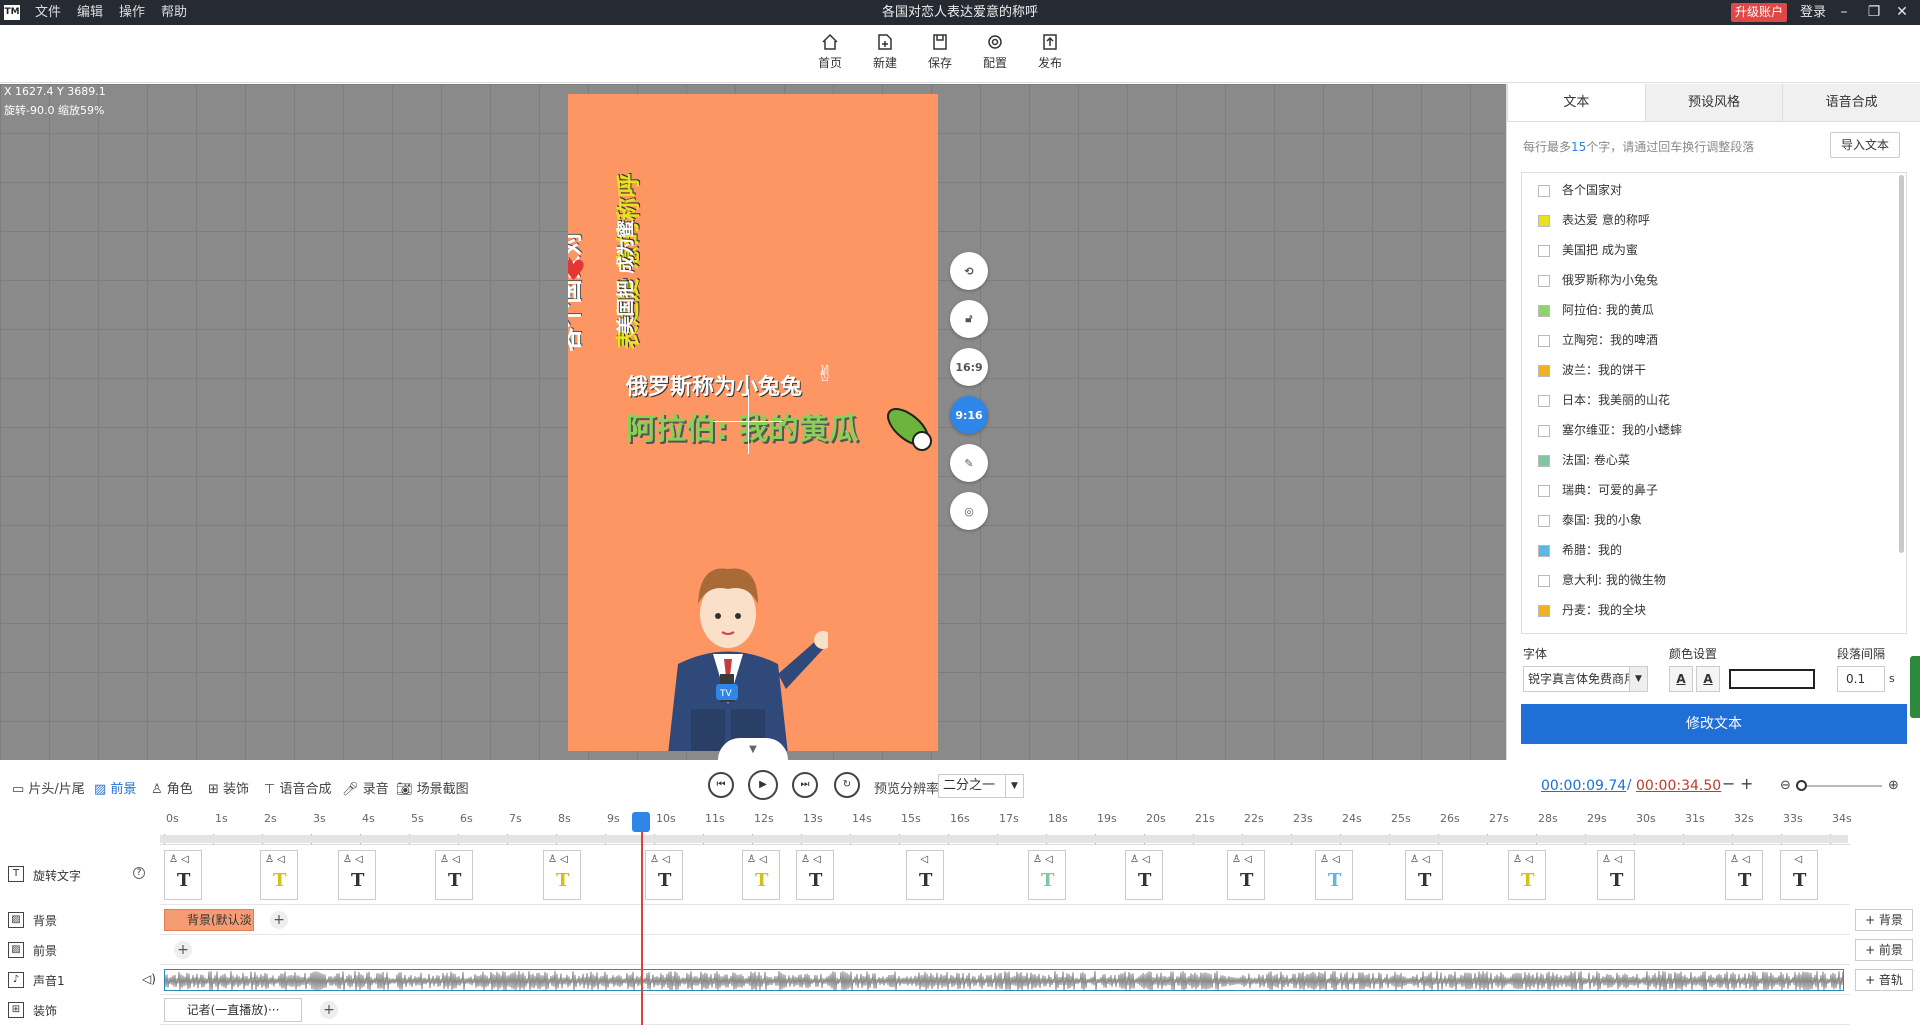  Describe the element at coordinates (1728, 783) in the screenshot. I see `time-minus: −` at that location.